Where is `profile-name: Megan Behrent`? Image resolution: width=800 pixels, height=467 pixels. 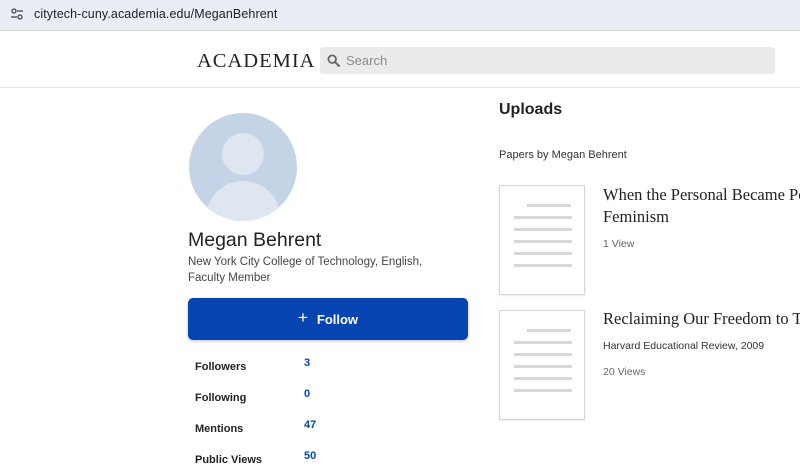
profile-name: Megan Behrent is located at coordinates (255, 240).